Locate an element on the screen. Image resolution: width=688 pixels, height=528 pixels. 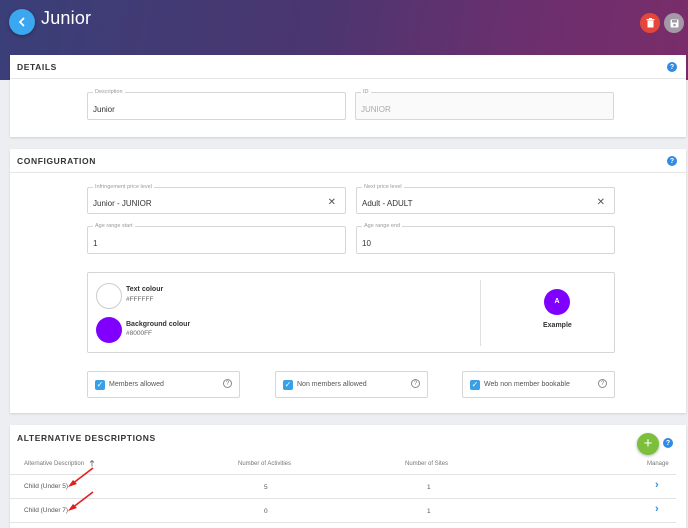
background-colour-label: Background colour is located at coordinates (158, 324).